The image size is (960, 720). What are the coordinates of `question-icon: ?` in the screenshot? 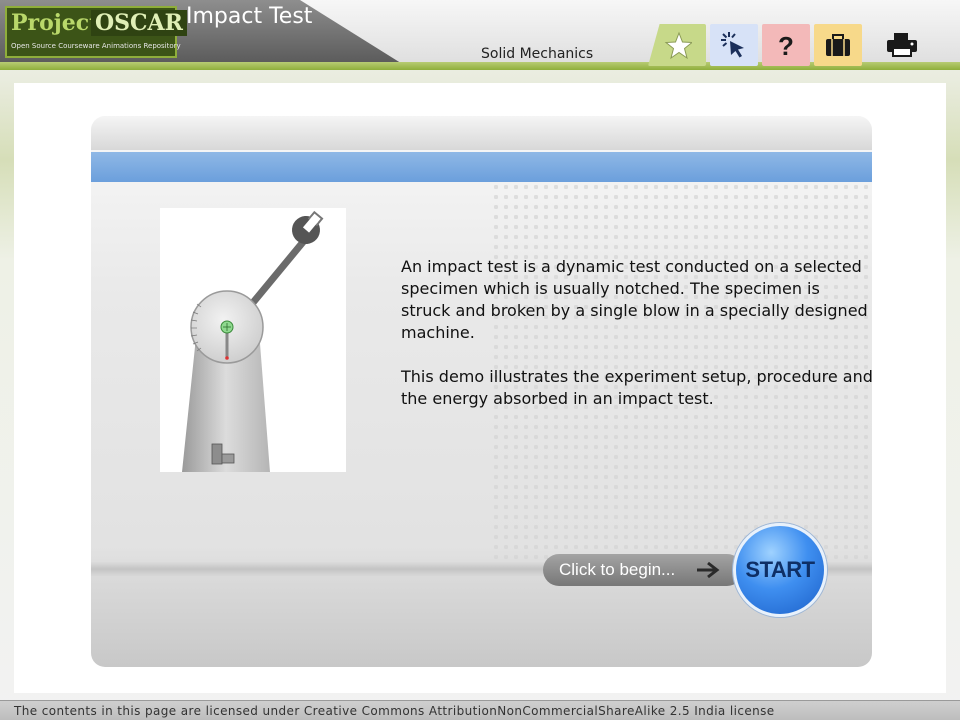 It's located at (786, 45).